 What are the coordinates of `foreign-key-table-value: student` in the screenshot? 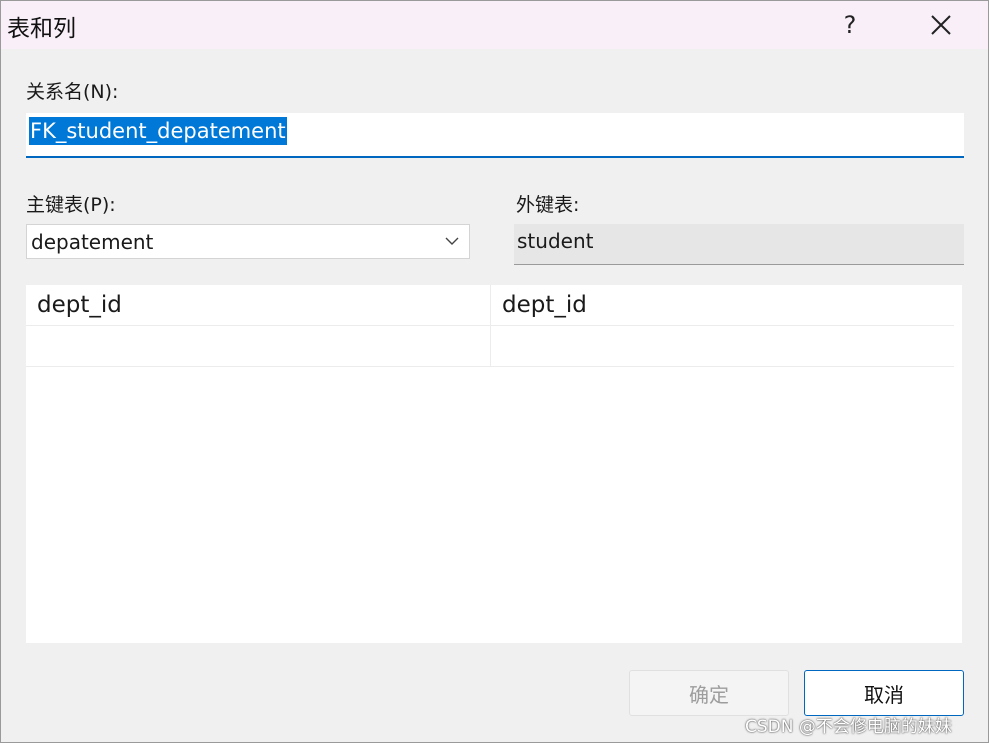 It's located at (555, 241).